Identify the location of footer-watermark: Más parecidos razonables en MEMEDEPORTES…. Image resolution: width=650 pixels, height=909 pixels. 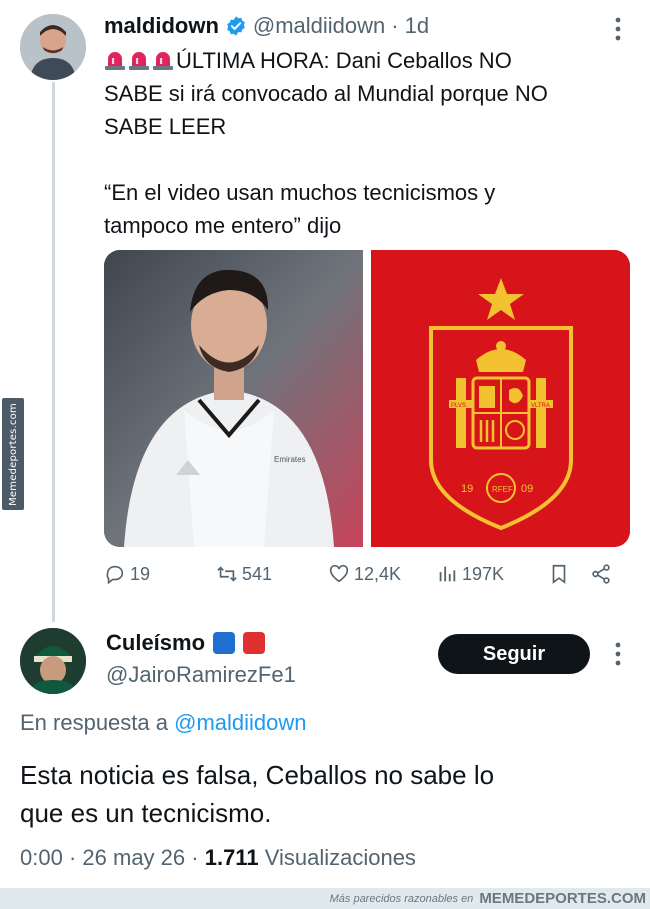
(325, 898).